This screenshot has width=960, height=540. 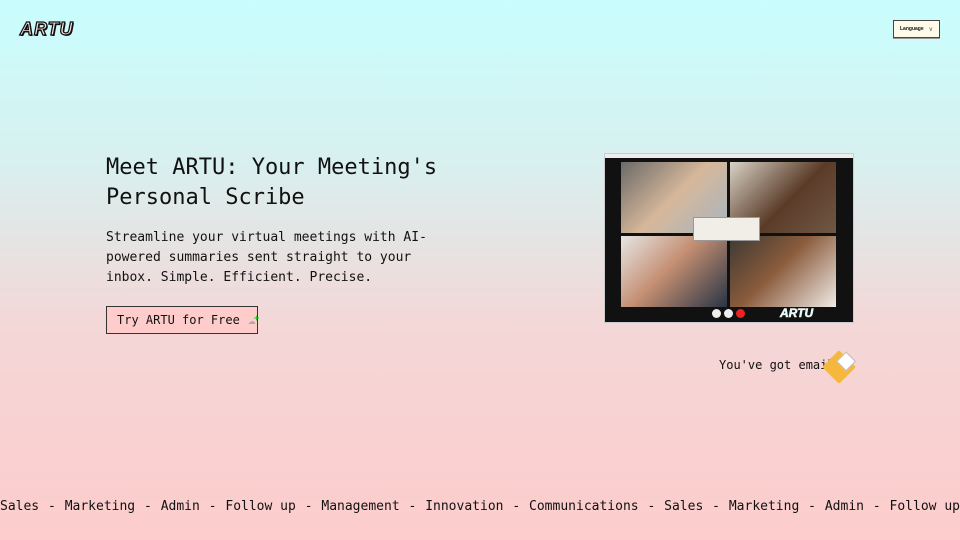 What do you see at coordinates (360, 506) in the screenshot?
I see `marquee-item: Management` at bounding box center [360, 506].